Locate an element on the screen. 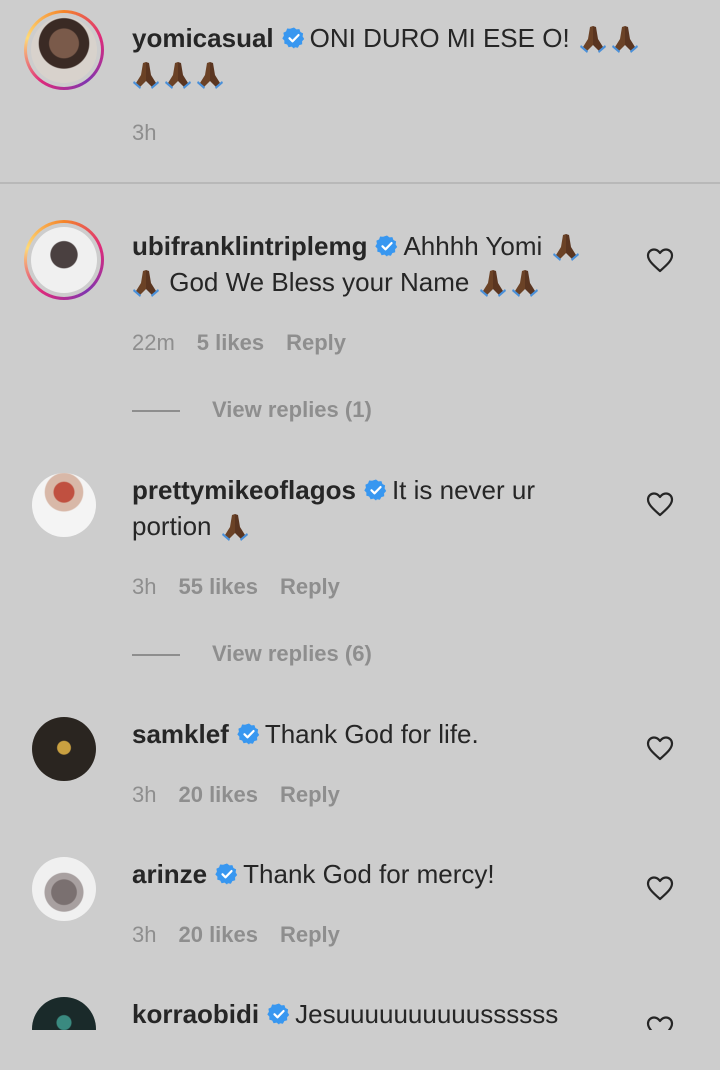  comment-body: God We Bless your Name is located at coordinates (319, 282).